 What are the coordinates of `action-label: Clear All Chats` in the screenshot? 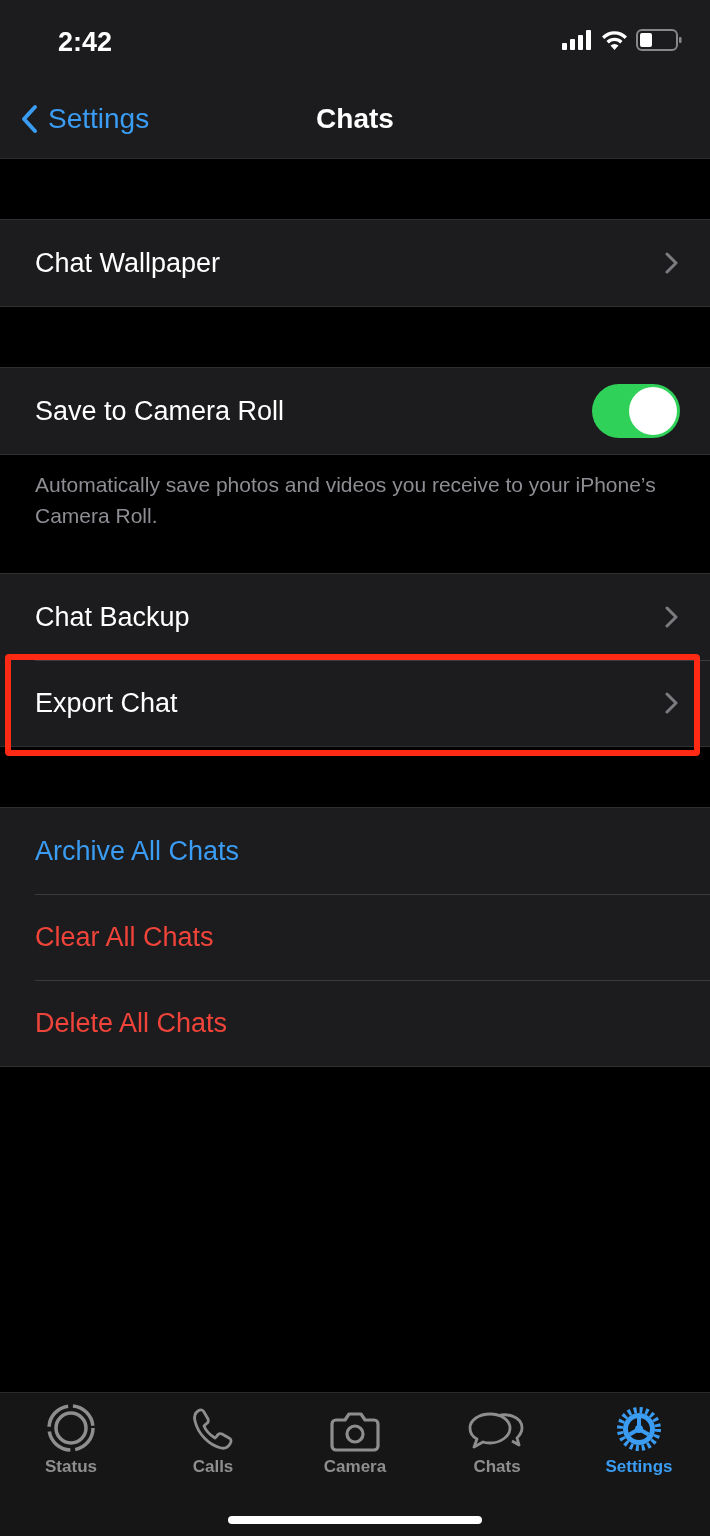 It's located at (125, 937).